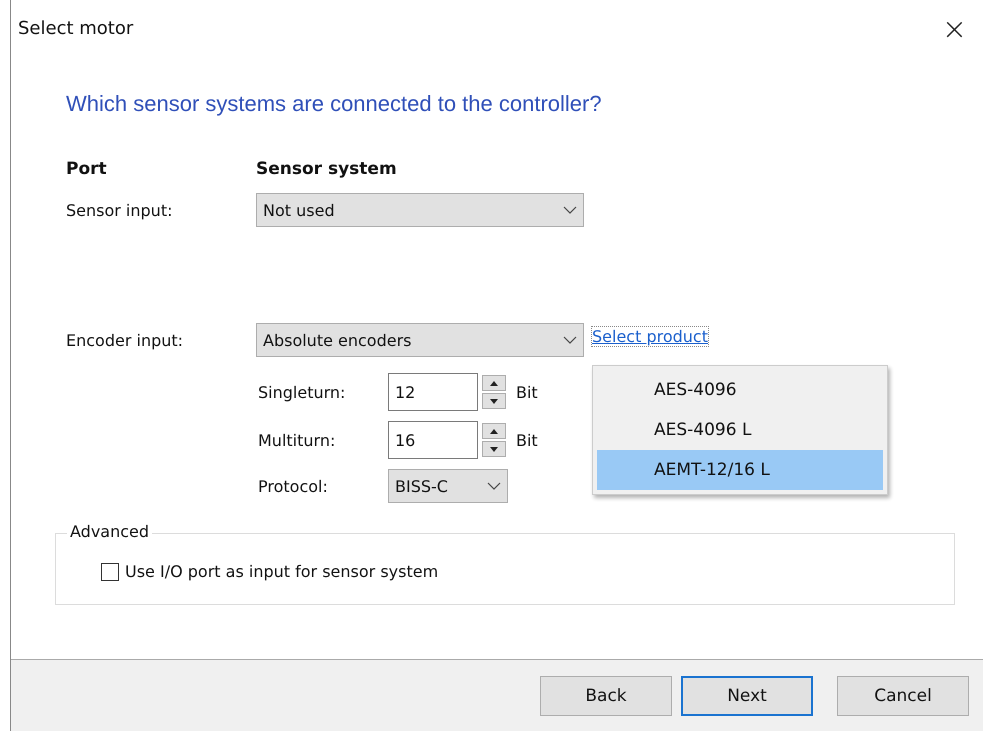 This screenshot has height=731, width=983. I want to click on checkbox-label: Use I/O port as input for sensor system, so click(281, 571).